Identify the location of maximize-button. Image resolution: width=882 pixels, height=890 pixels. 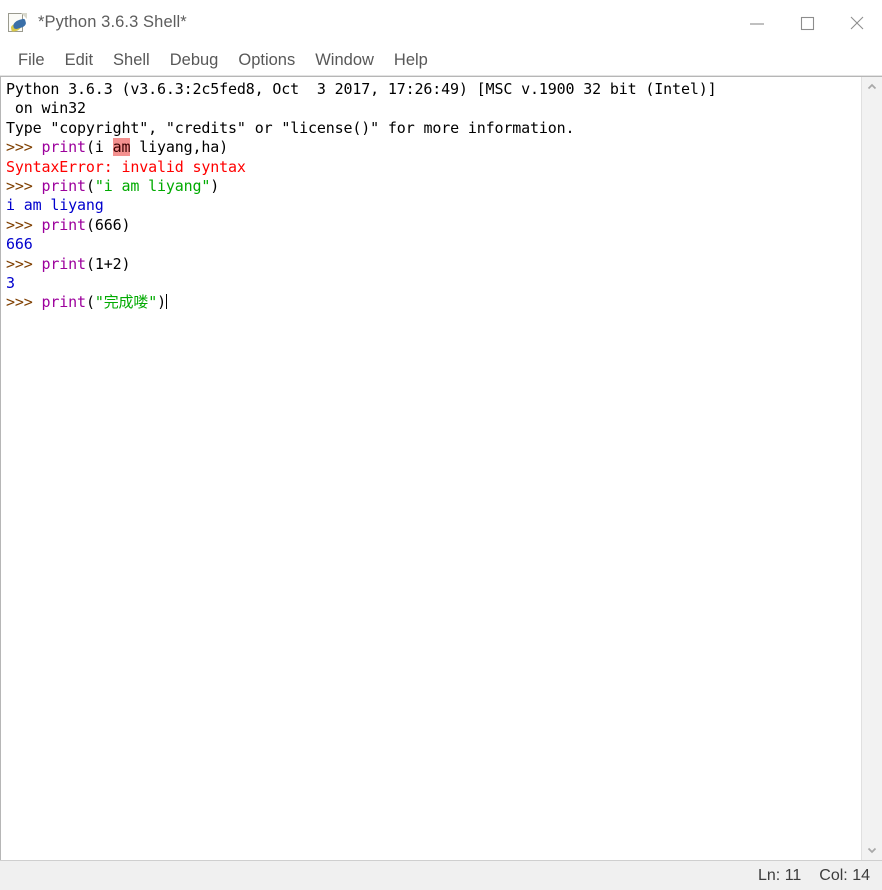
(807, 22).